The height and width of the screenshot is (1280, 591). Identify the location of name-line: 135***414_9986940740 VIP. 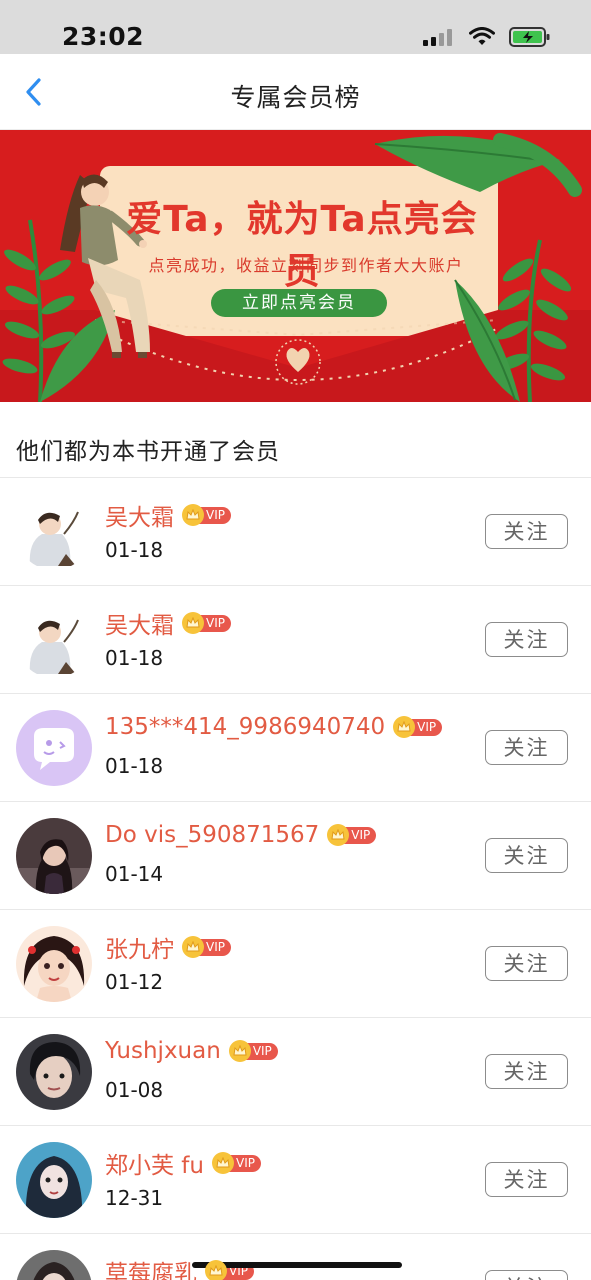
(274, 727).